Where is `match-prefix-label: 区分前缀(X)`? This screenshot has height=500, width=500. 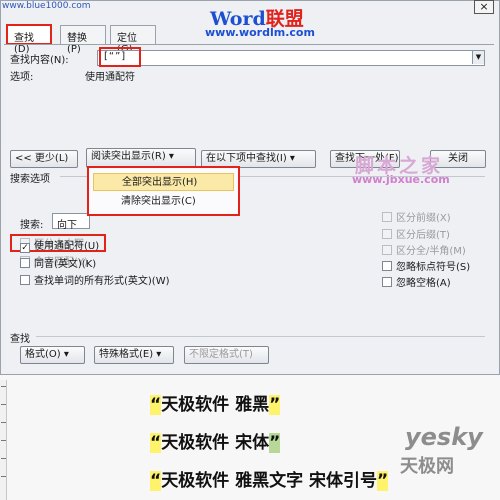
match-prefix-label: 区分前缀(X) is located at coordinates (423, 218).